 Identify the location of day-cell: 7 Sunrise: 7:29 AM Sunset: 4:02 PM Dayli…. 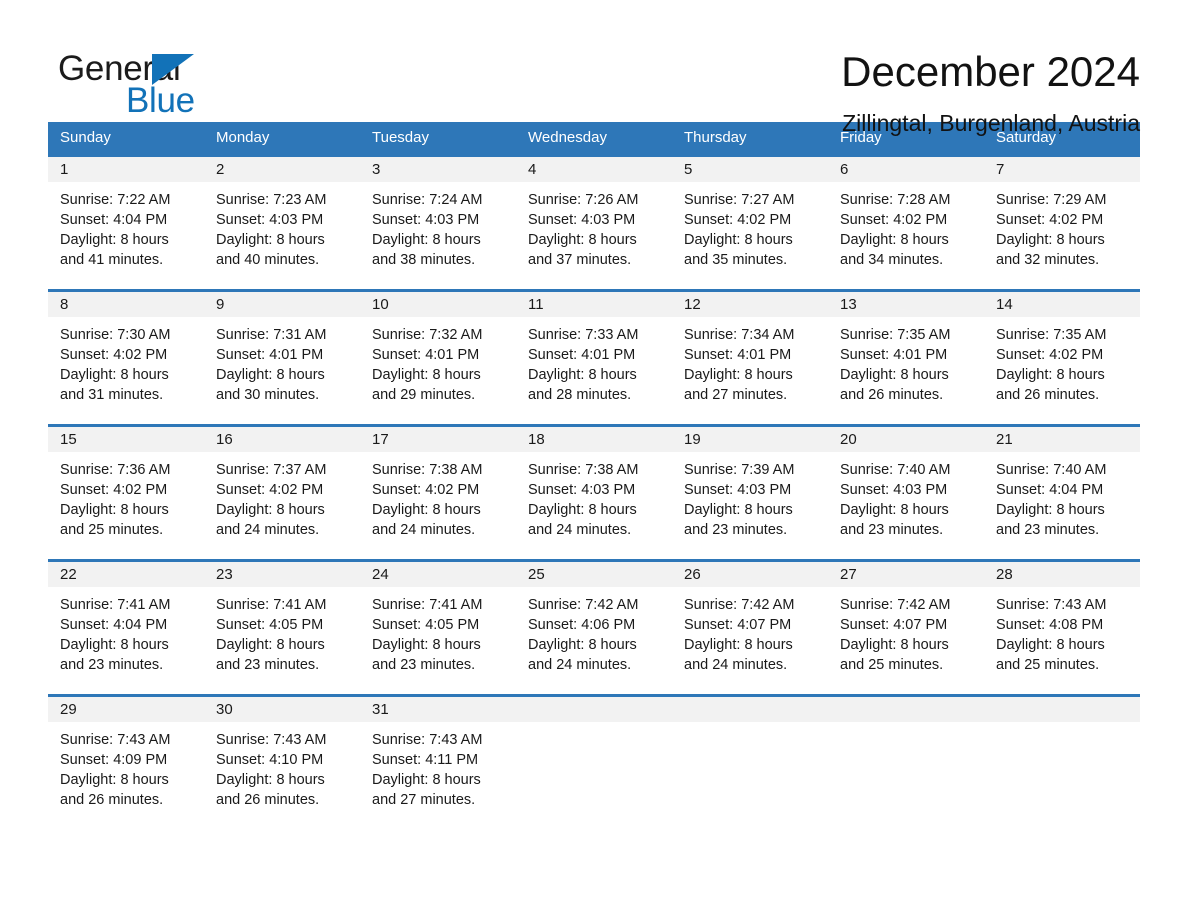
(1062, 223).